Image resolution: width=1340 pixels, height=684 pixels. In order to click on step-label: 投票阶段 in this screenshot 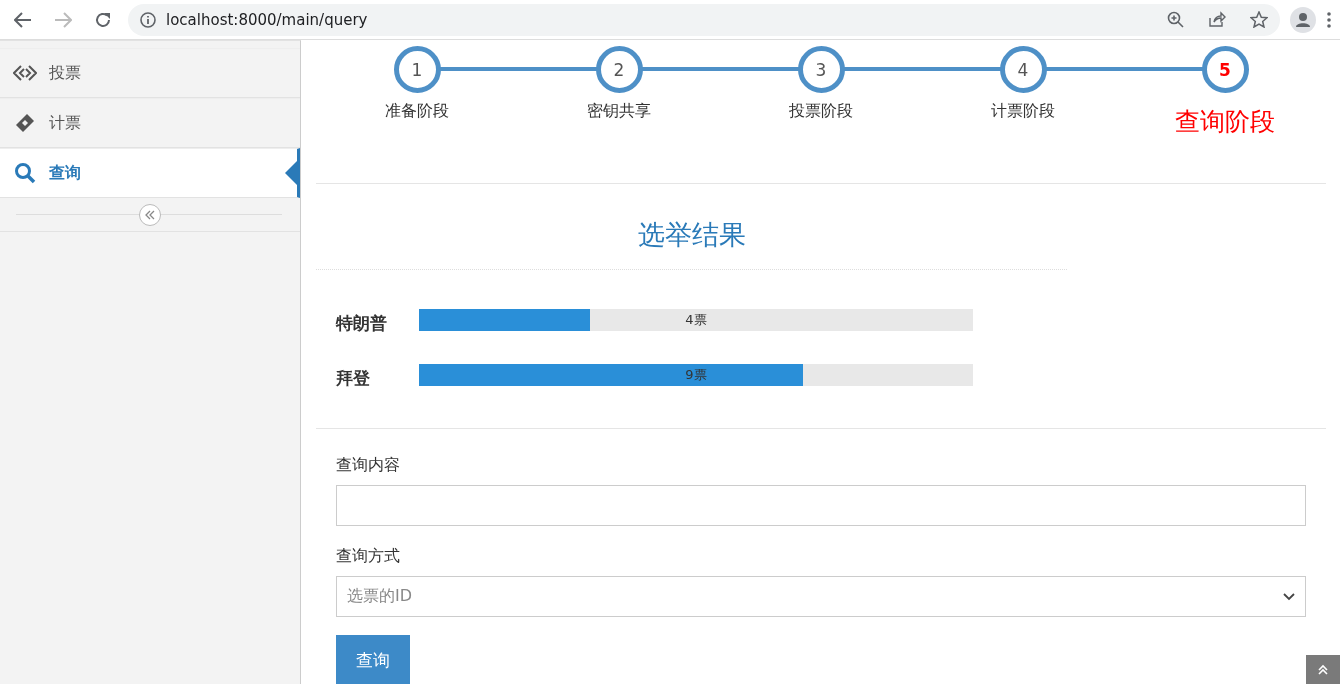, I will do `click(821, 111)`.